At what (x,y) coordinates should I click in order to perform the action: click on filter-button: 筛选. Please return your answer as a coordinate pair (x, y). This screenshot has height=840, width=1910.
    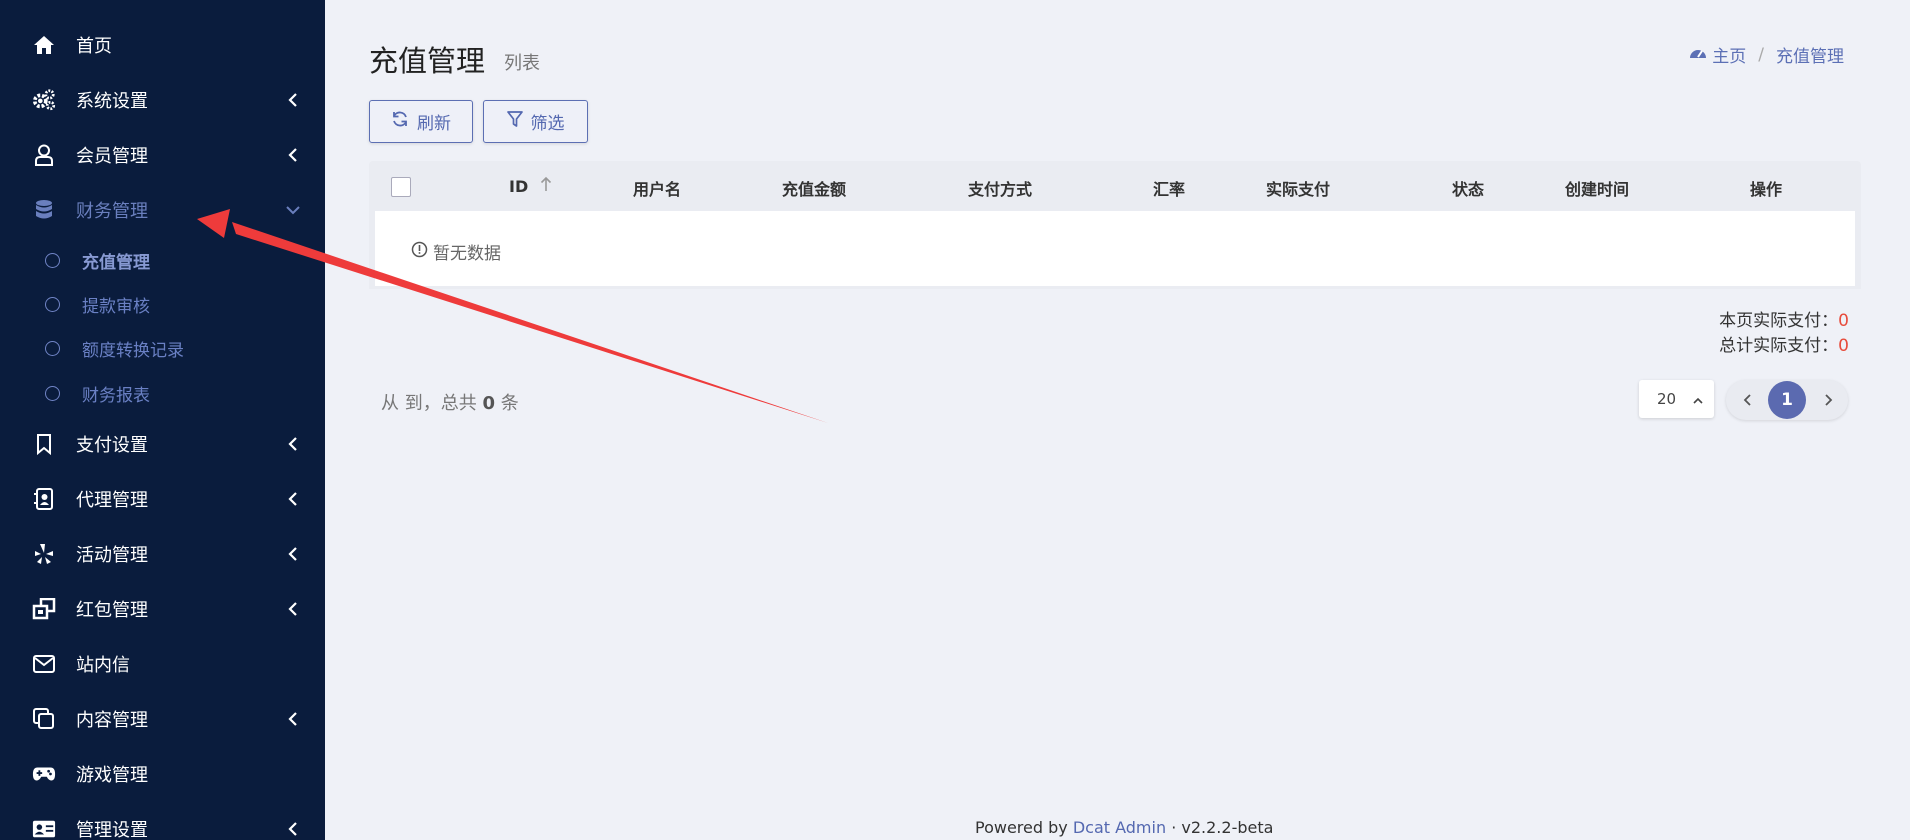
    Looking at the image, I should click on (535, 121).